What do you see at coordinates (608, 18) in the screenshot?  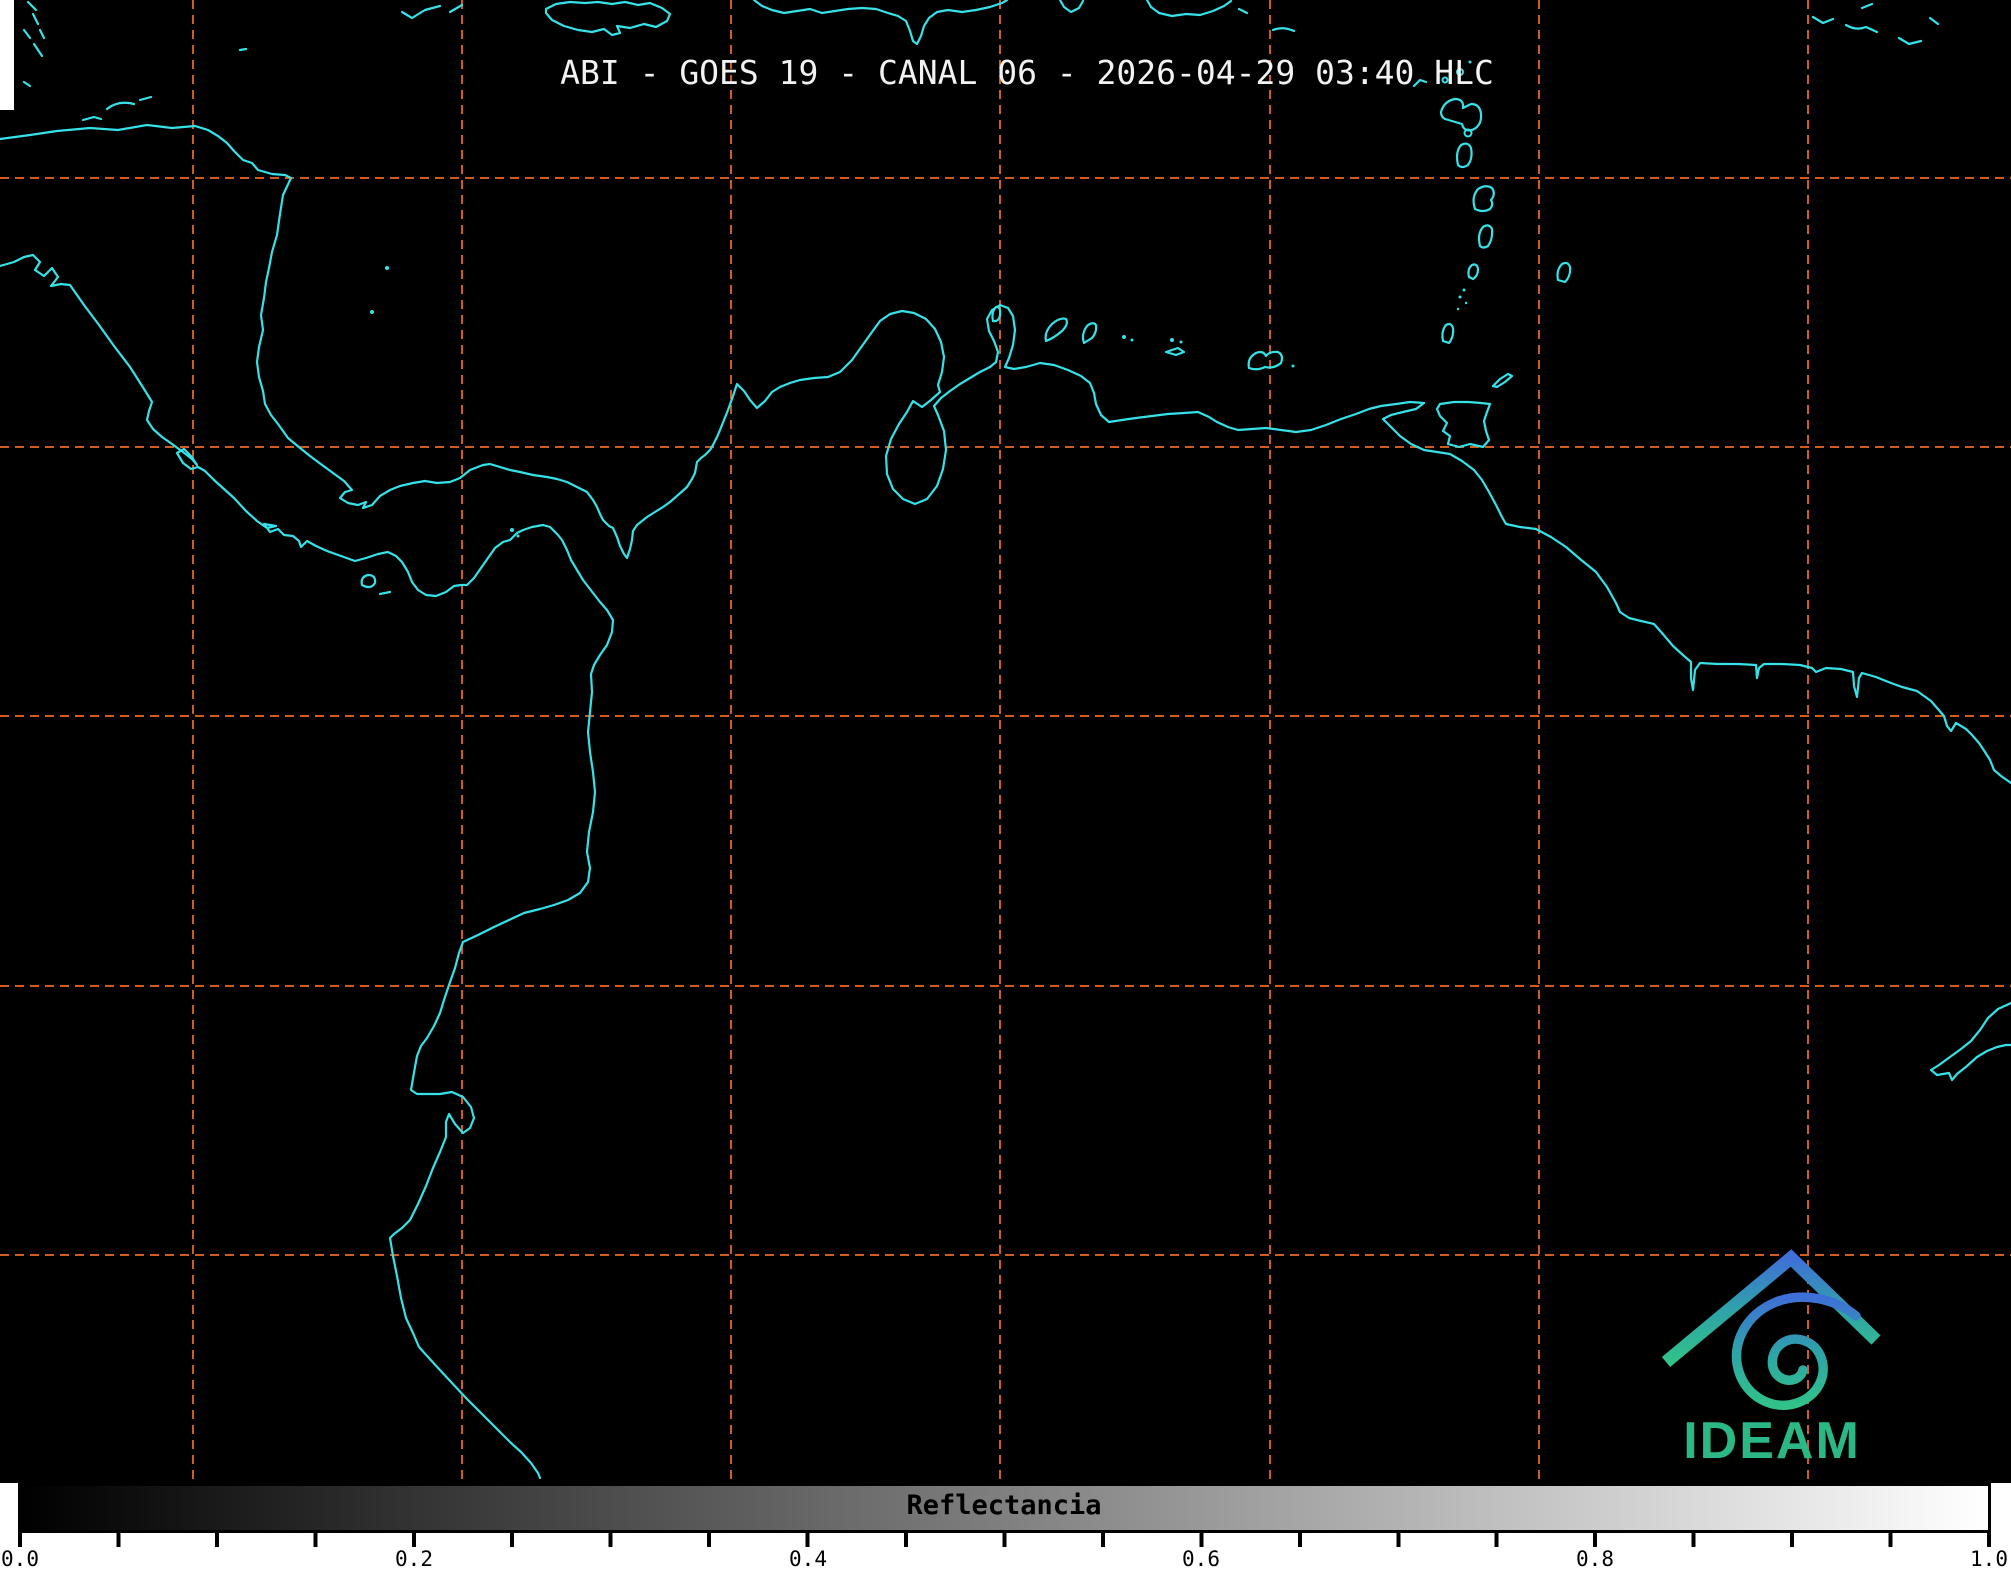 I see `jamaica-coastline` at bounding box center [608, 18].